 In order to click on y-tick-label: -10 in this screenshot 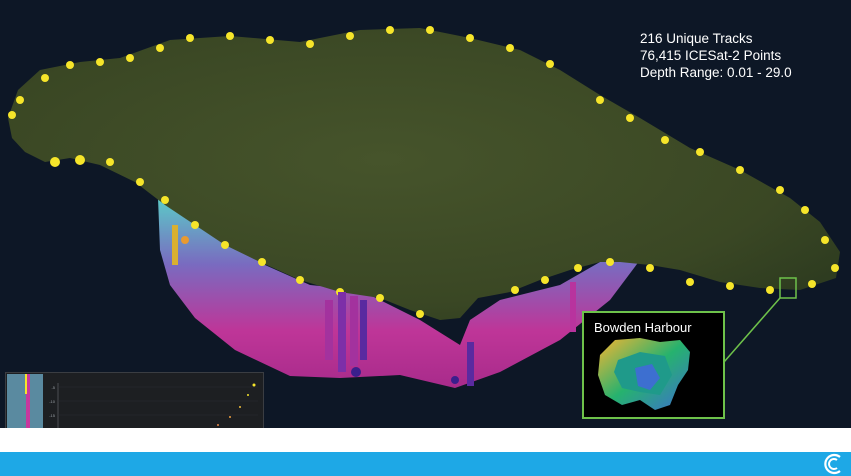, I will do `click(52, 401)`.